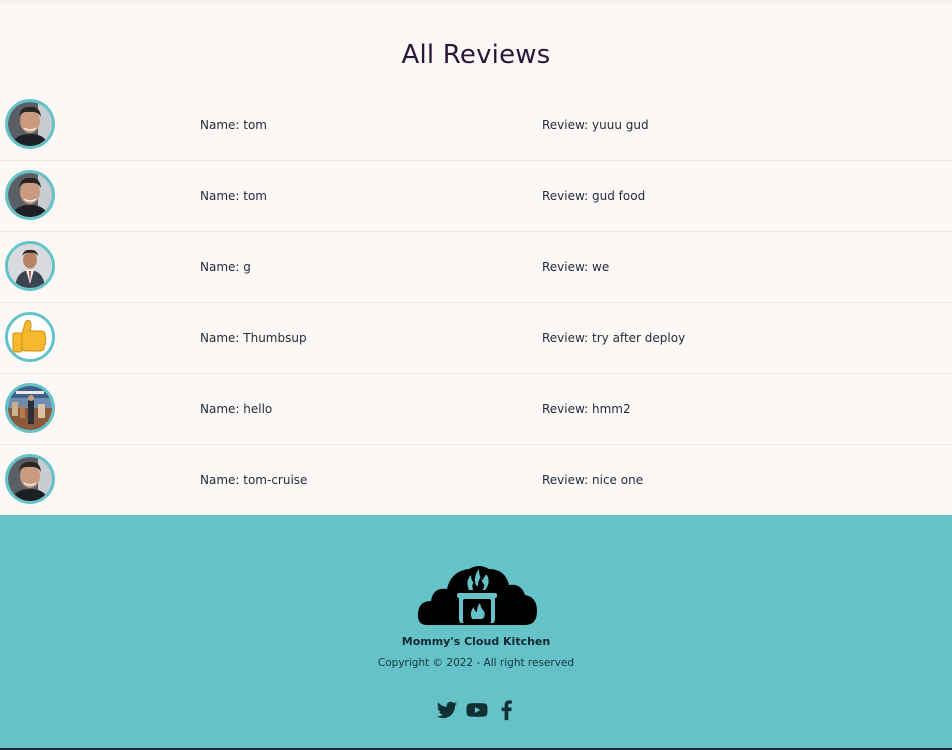 This screenshot has height=750, width=952. I want to click on social-links, so click(477, 710).